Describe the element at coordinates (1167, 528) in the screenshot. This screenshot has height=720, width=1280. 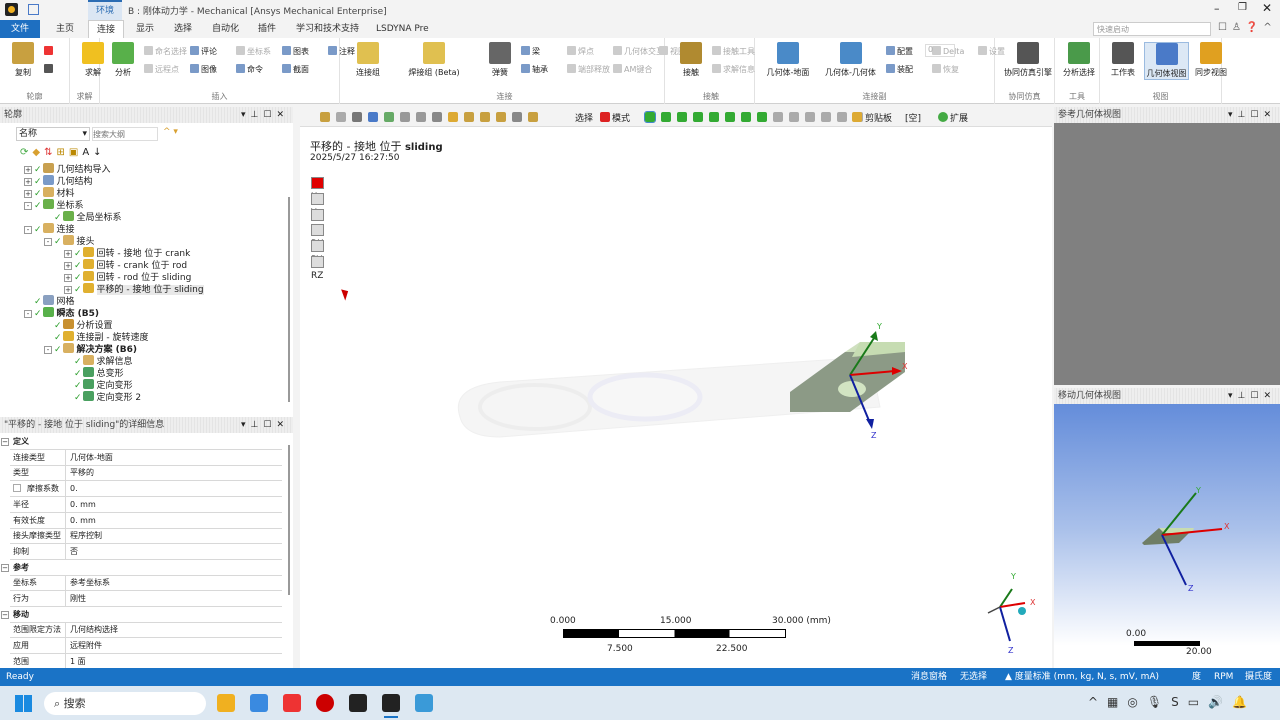
I see `moving-geometry-view: 移动几何体视图 ▾⊥☐✕ Y X Z 0.00 20.00` at that location.